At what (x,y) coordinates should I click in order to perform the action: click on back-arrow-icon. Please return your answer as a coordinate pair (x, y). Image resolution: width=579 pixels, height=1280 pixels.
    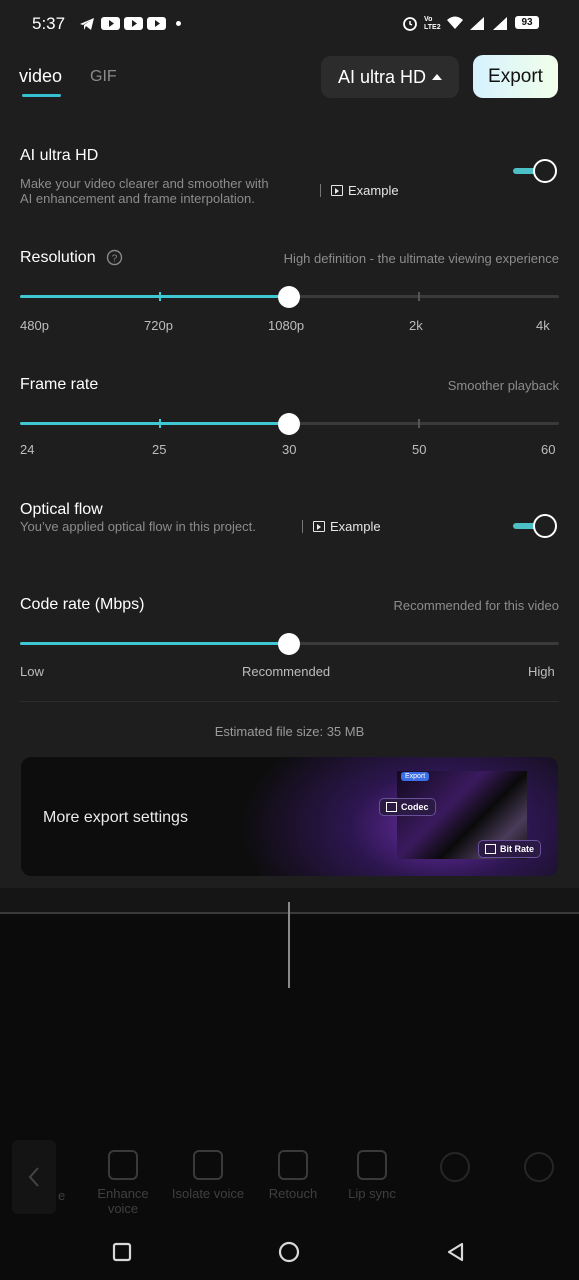
    Looking at the image, I should click on (33, 1177).